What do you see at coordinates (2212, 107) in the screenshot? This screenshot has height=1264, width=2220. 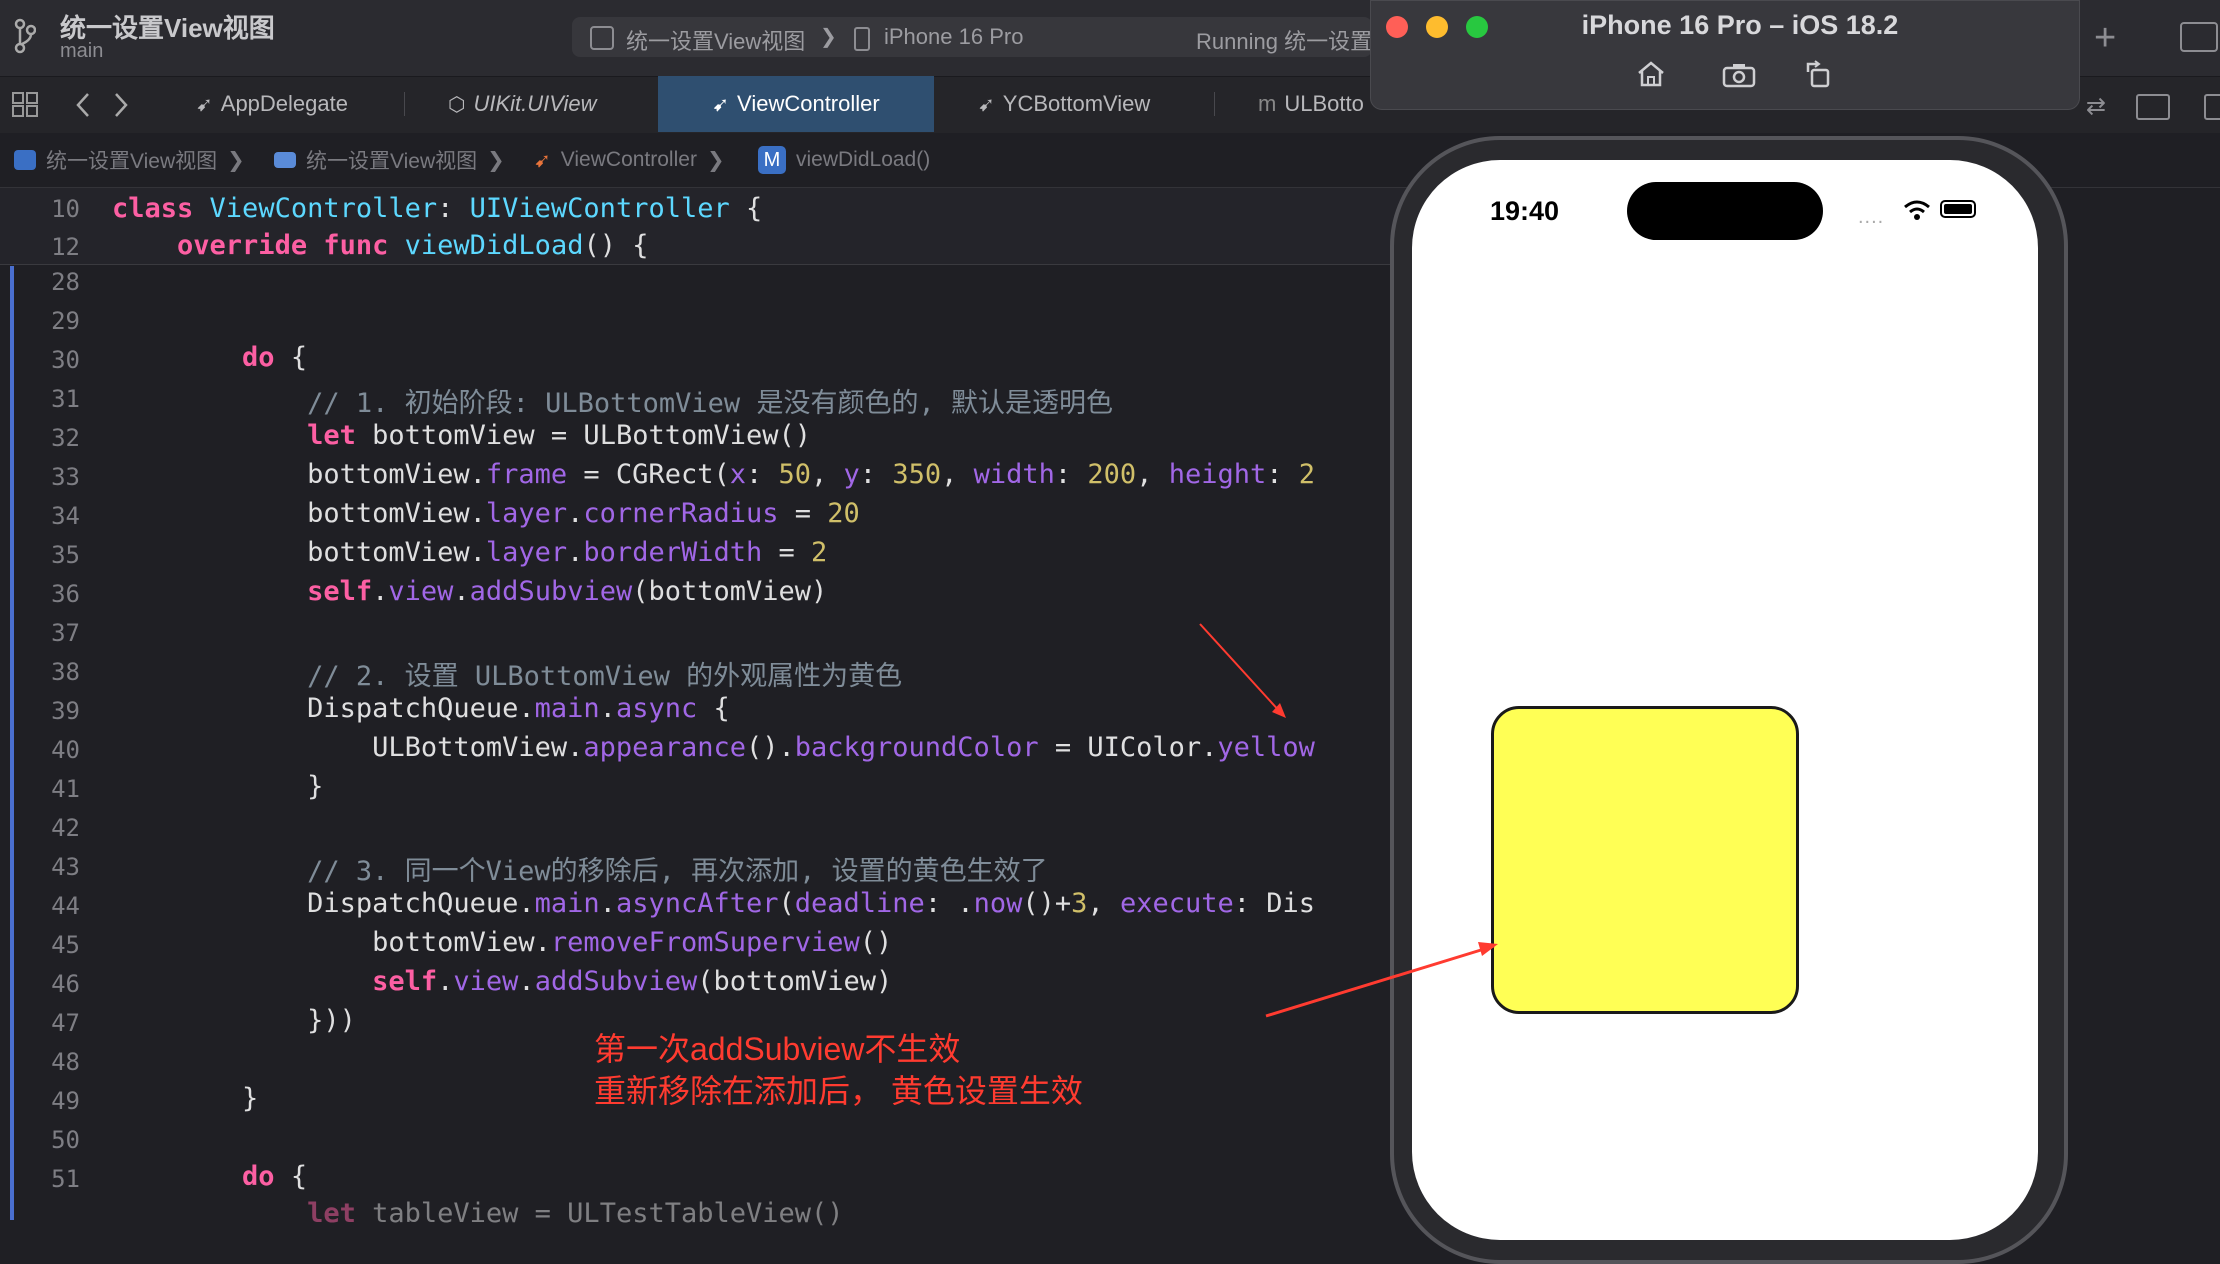 I see `split-editor-icon` at bounding box center [2212, 107].